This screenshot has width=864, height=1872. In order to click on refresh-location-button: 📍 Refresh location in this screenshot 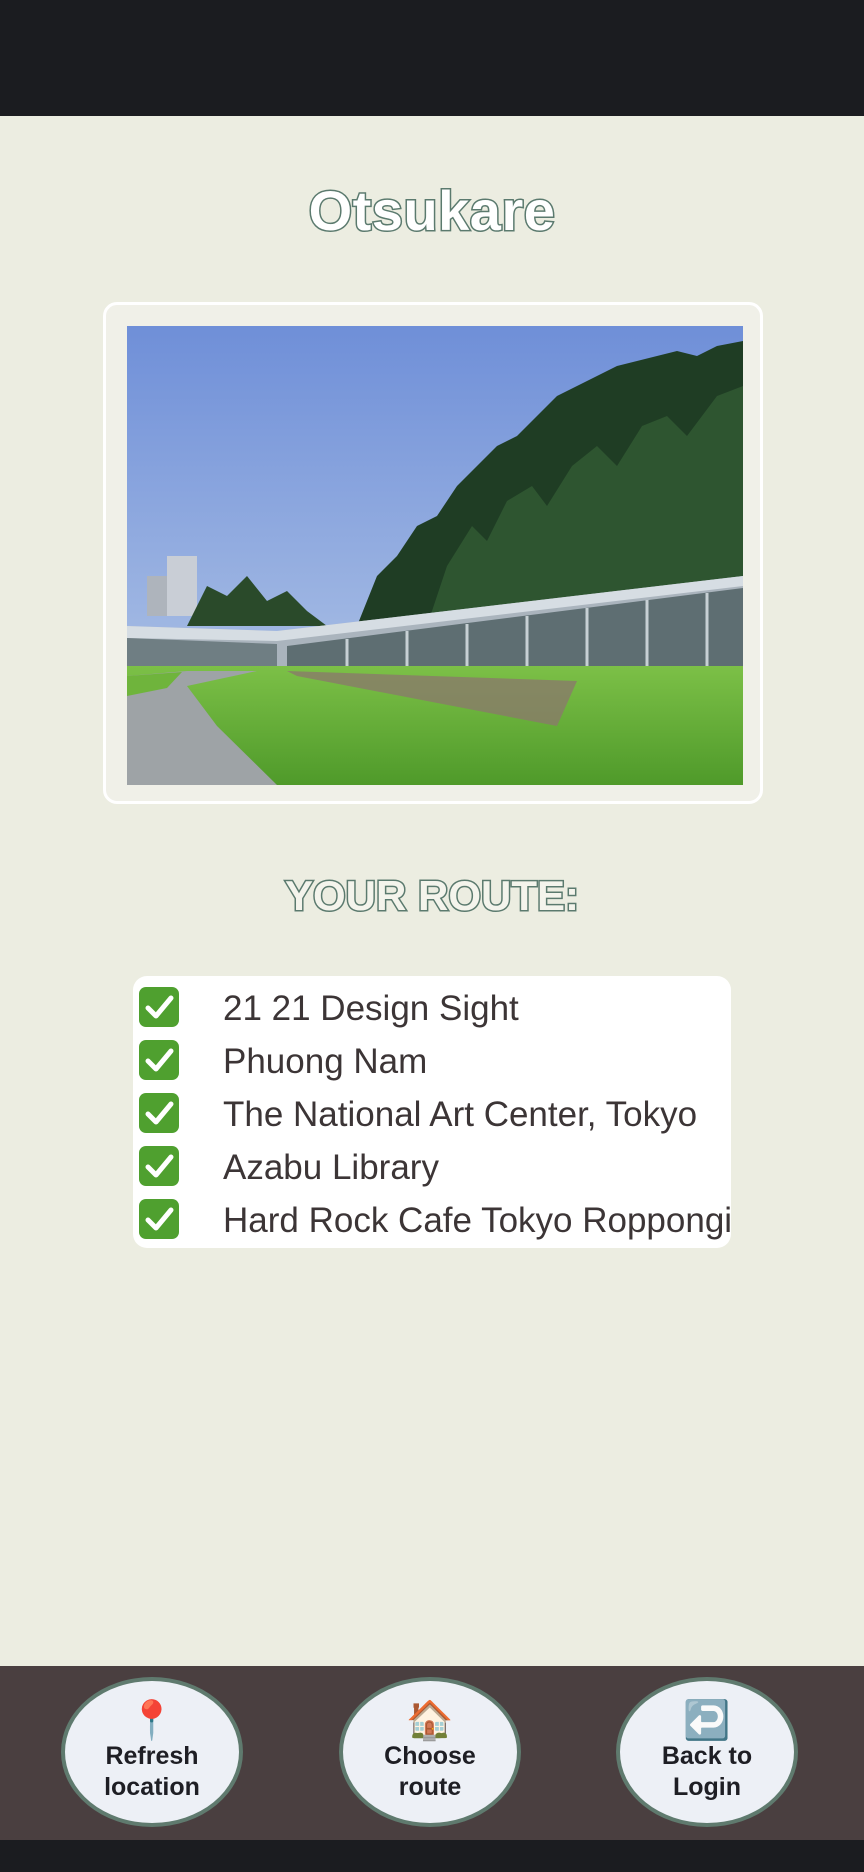, I will do `click(152, 1752)`.